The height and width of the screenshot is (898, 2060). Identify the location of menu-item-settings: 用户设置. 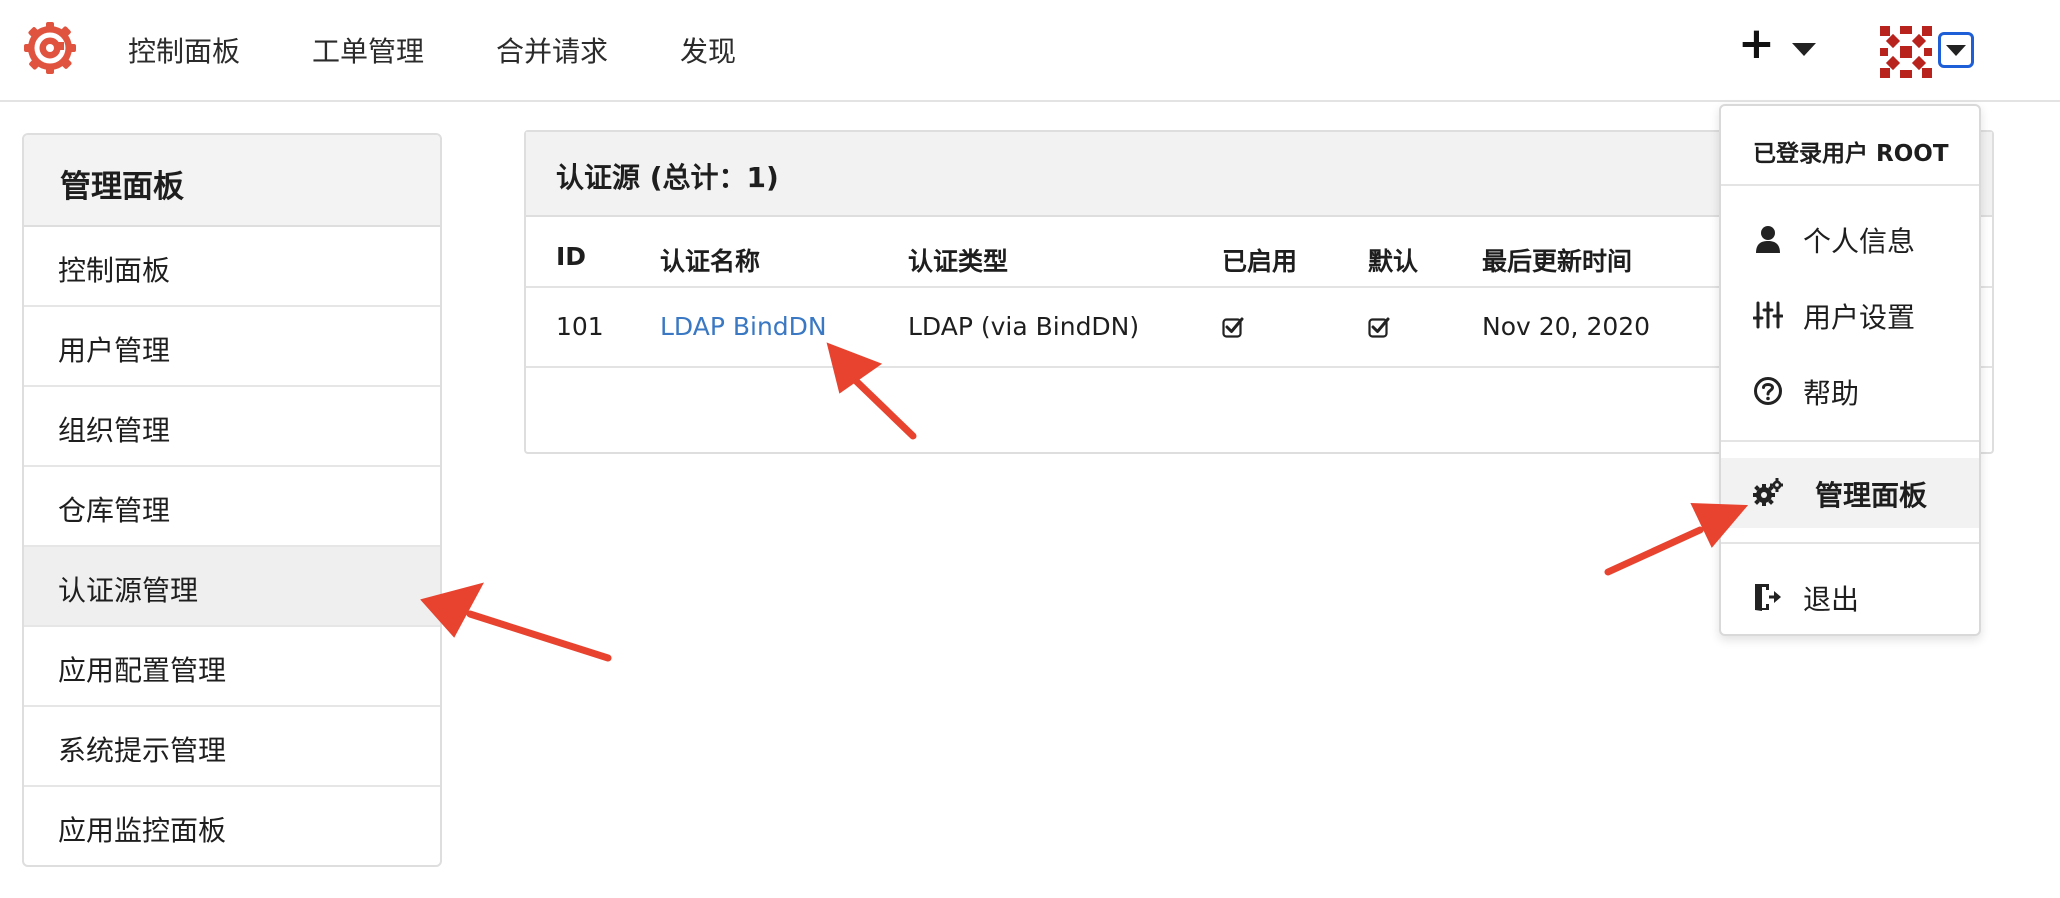
(1850, 315).